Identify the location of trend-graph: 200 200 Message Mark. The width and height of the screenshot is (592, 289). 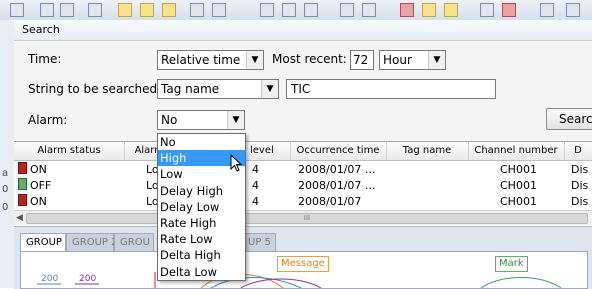
(304, 270).